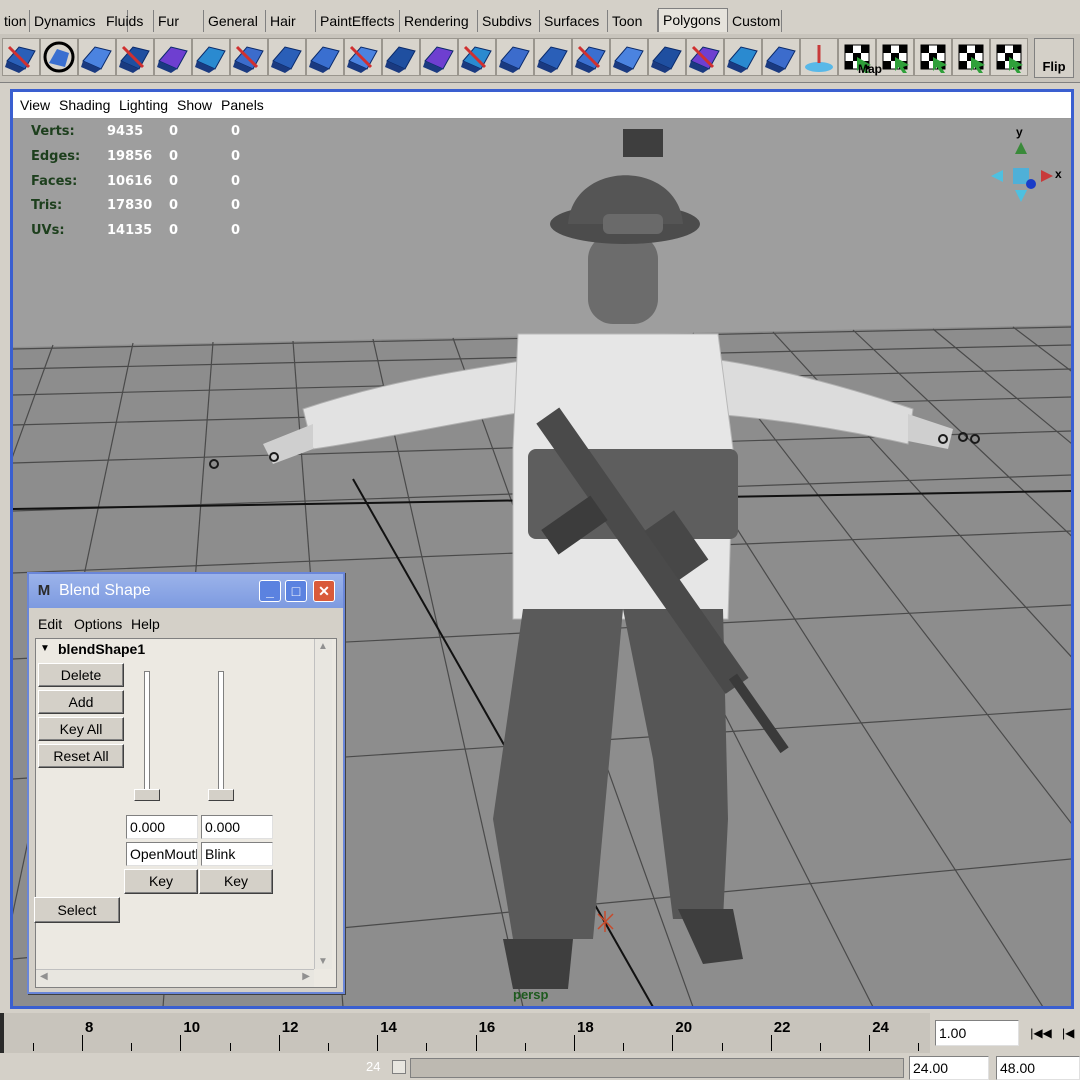 Image resolution: width=1080 pixels, height=1080 pixels. Describe the element at coordinates (194, 105) in the screenshot. I see `show-menu: Show` at that location.